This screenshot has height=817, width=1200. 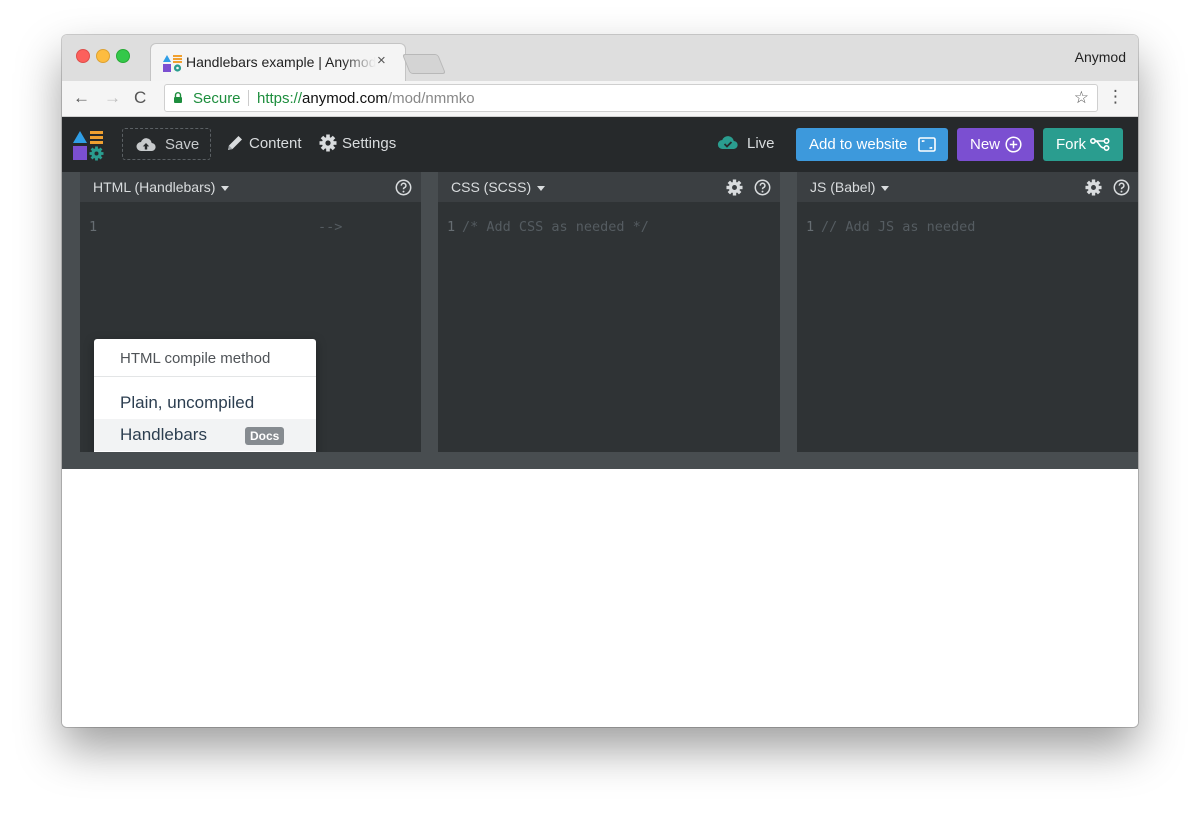 I want to click on dropdown-item-handlebars: Handlebars Docs, so click(x=205, y=435).